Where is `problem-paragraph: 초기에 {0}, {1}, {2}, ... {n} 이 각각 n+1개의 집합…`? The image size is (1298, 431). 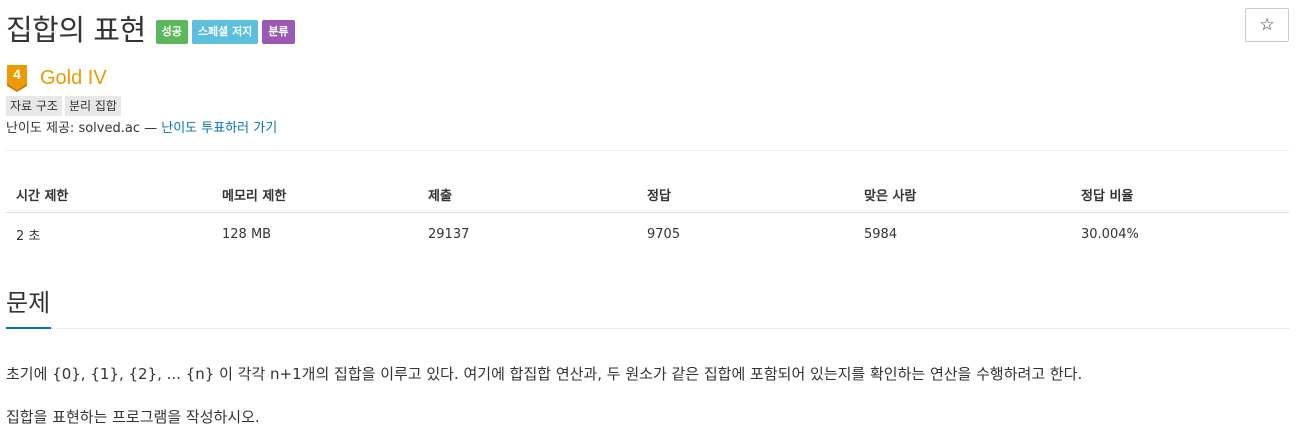
problem-paragraph: 초기에 {0}, {1}, {2}, ... {n} 이 각각 n+1개의 집합… is located at coordinates (544, 374).